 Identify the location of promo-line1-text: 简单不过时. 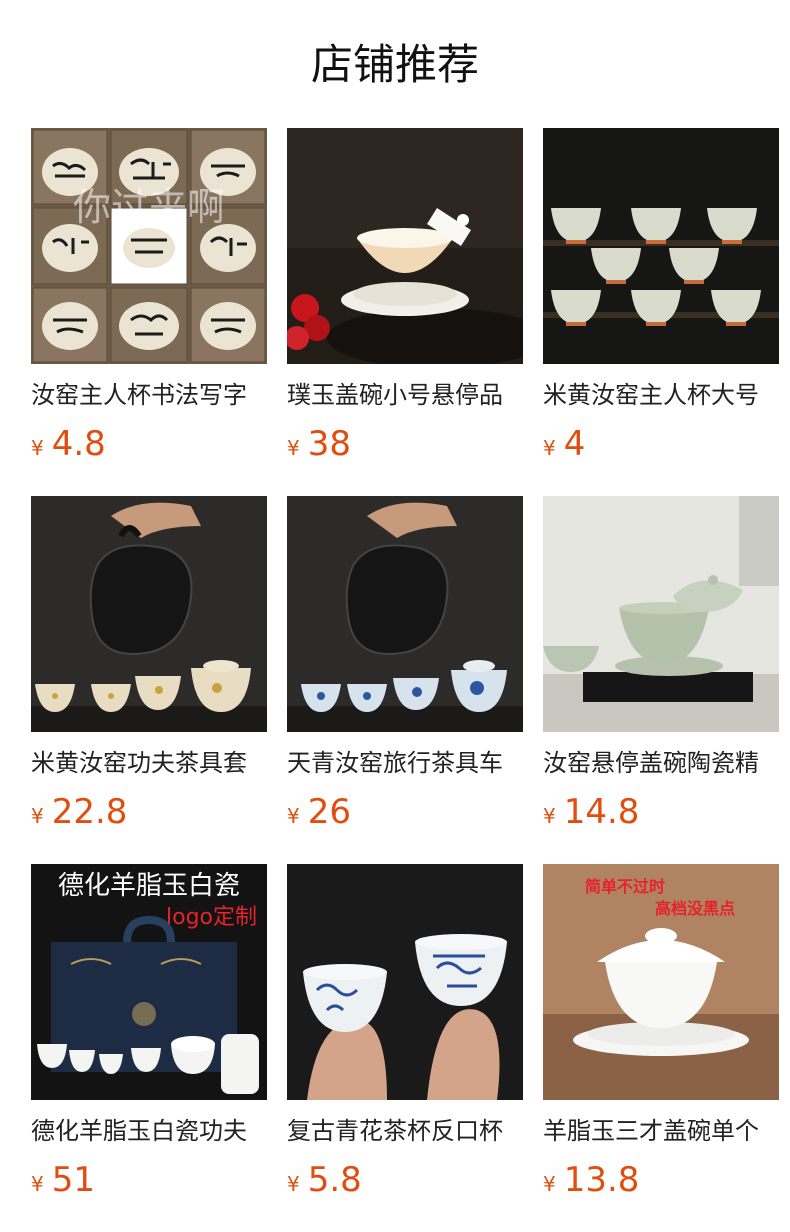
(625, 886).